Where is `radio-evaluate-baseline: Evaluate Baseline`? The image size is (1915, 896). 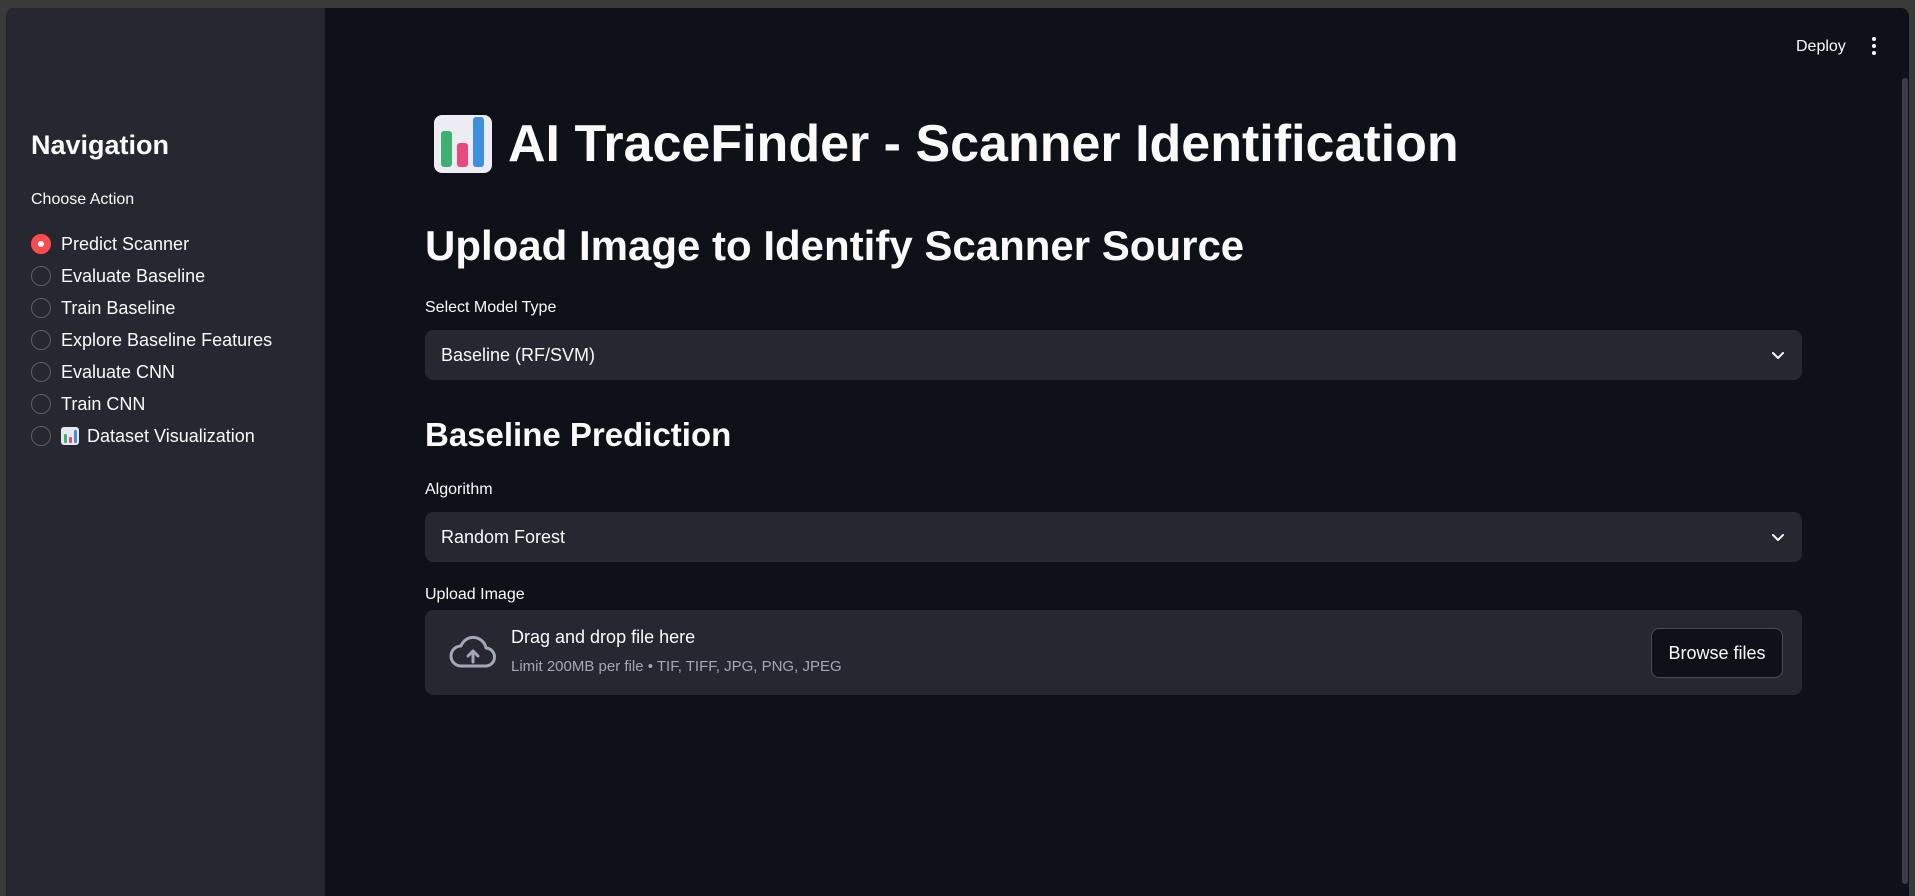 radio-evaluate-baseline: Evaluate Baseline is located at coordinates (151, 276).